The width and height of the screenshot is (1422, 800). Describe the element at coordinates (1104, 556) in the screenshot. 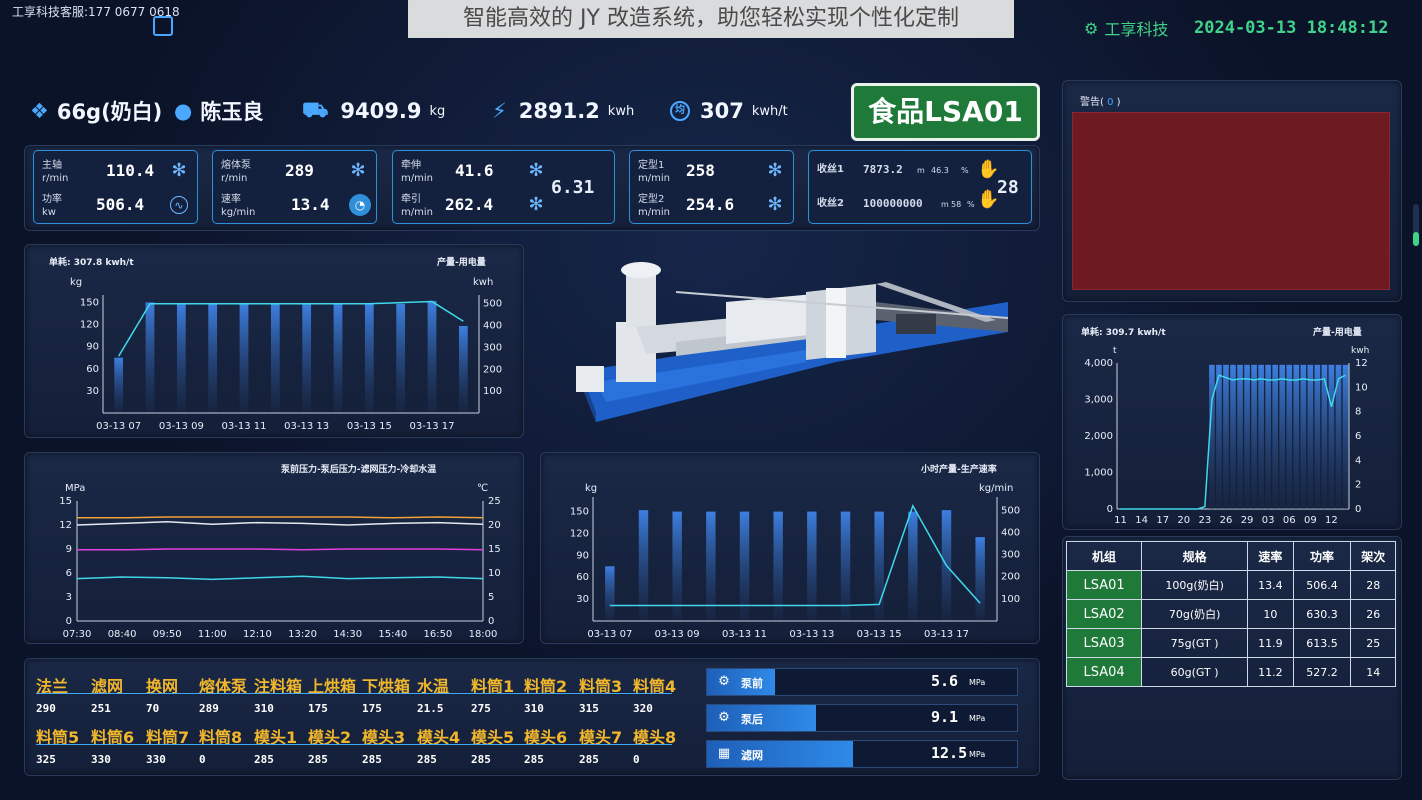

I see `column-header: 机组` at that location.